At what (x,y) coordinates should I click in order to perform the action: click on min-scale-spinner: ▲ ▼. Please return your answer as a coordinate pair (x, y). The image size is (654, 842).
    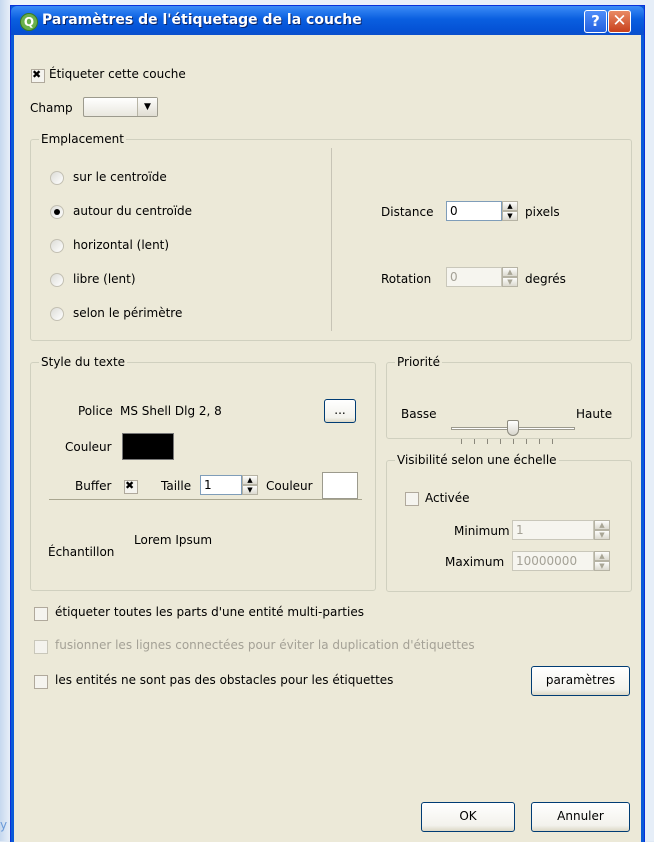
    Looking at the image, I should click on (602, 530).